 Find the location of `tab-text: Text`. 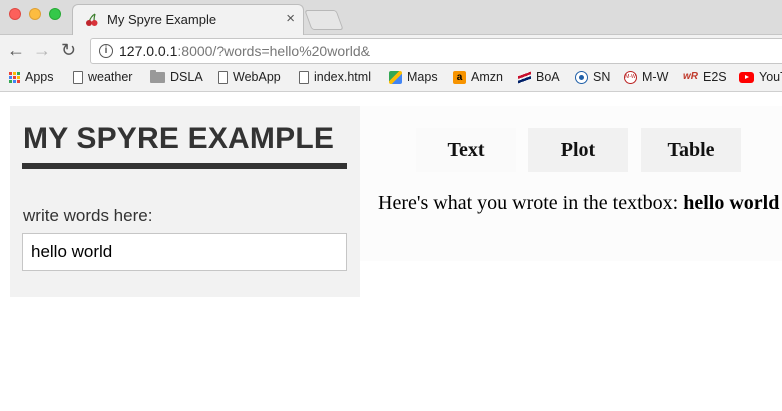

tab-text: Text is located at coordinates (466, 150).